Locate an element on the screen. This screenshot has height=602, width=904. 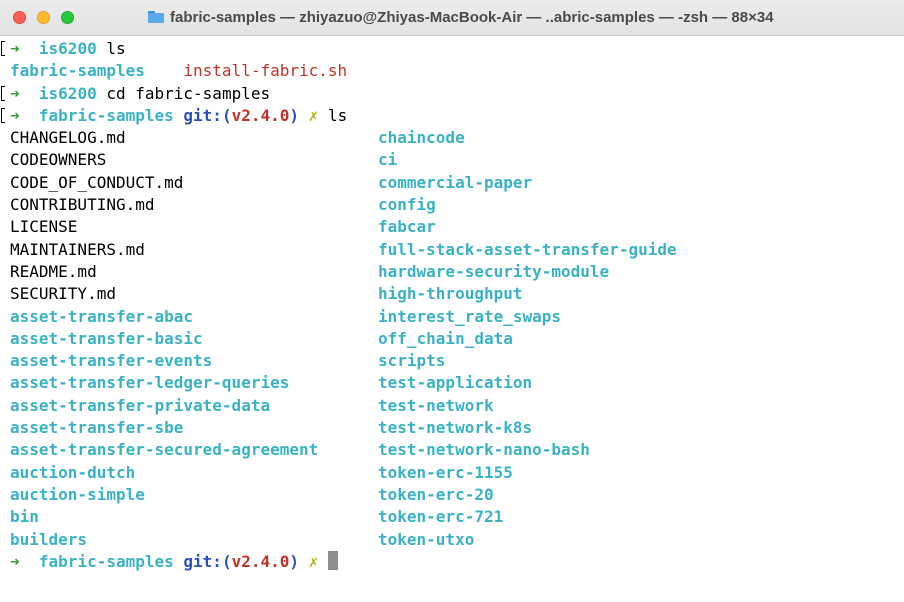
list-item-dir: commercial-paper is located at coordinates (455, 182).